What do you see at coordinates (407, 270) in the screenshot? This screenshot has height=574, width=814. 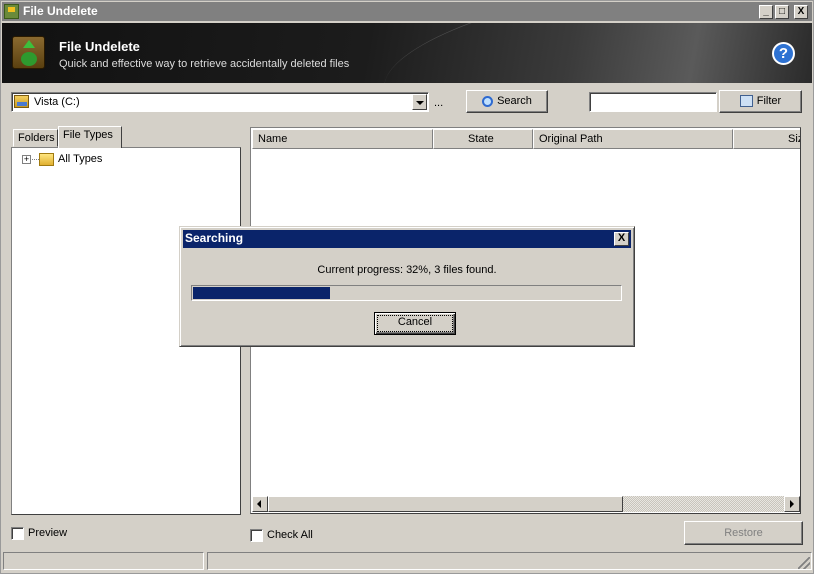 I see `progress-message: Current progress: 32%, 3 files found.` at bounding box center [407, 270].